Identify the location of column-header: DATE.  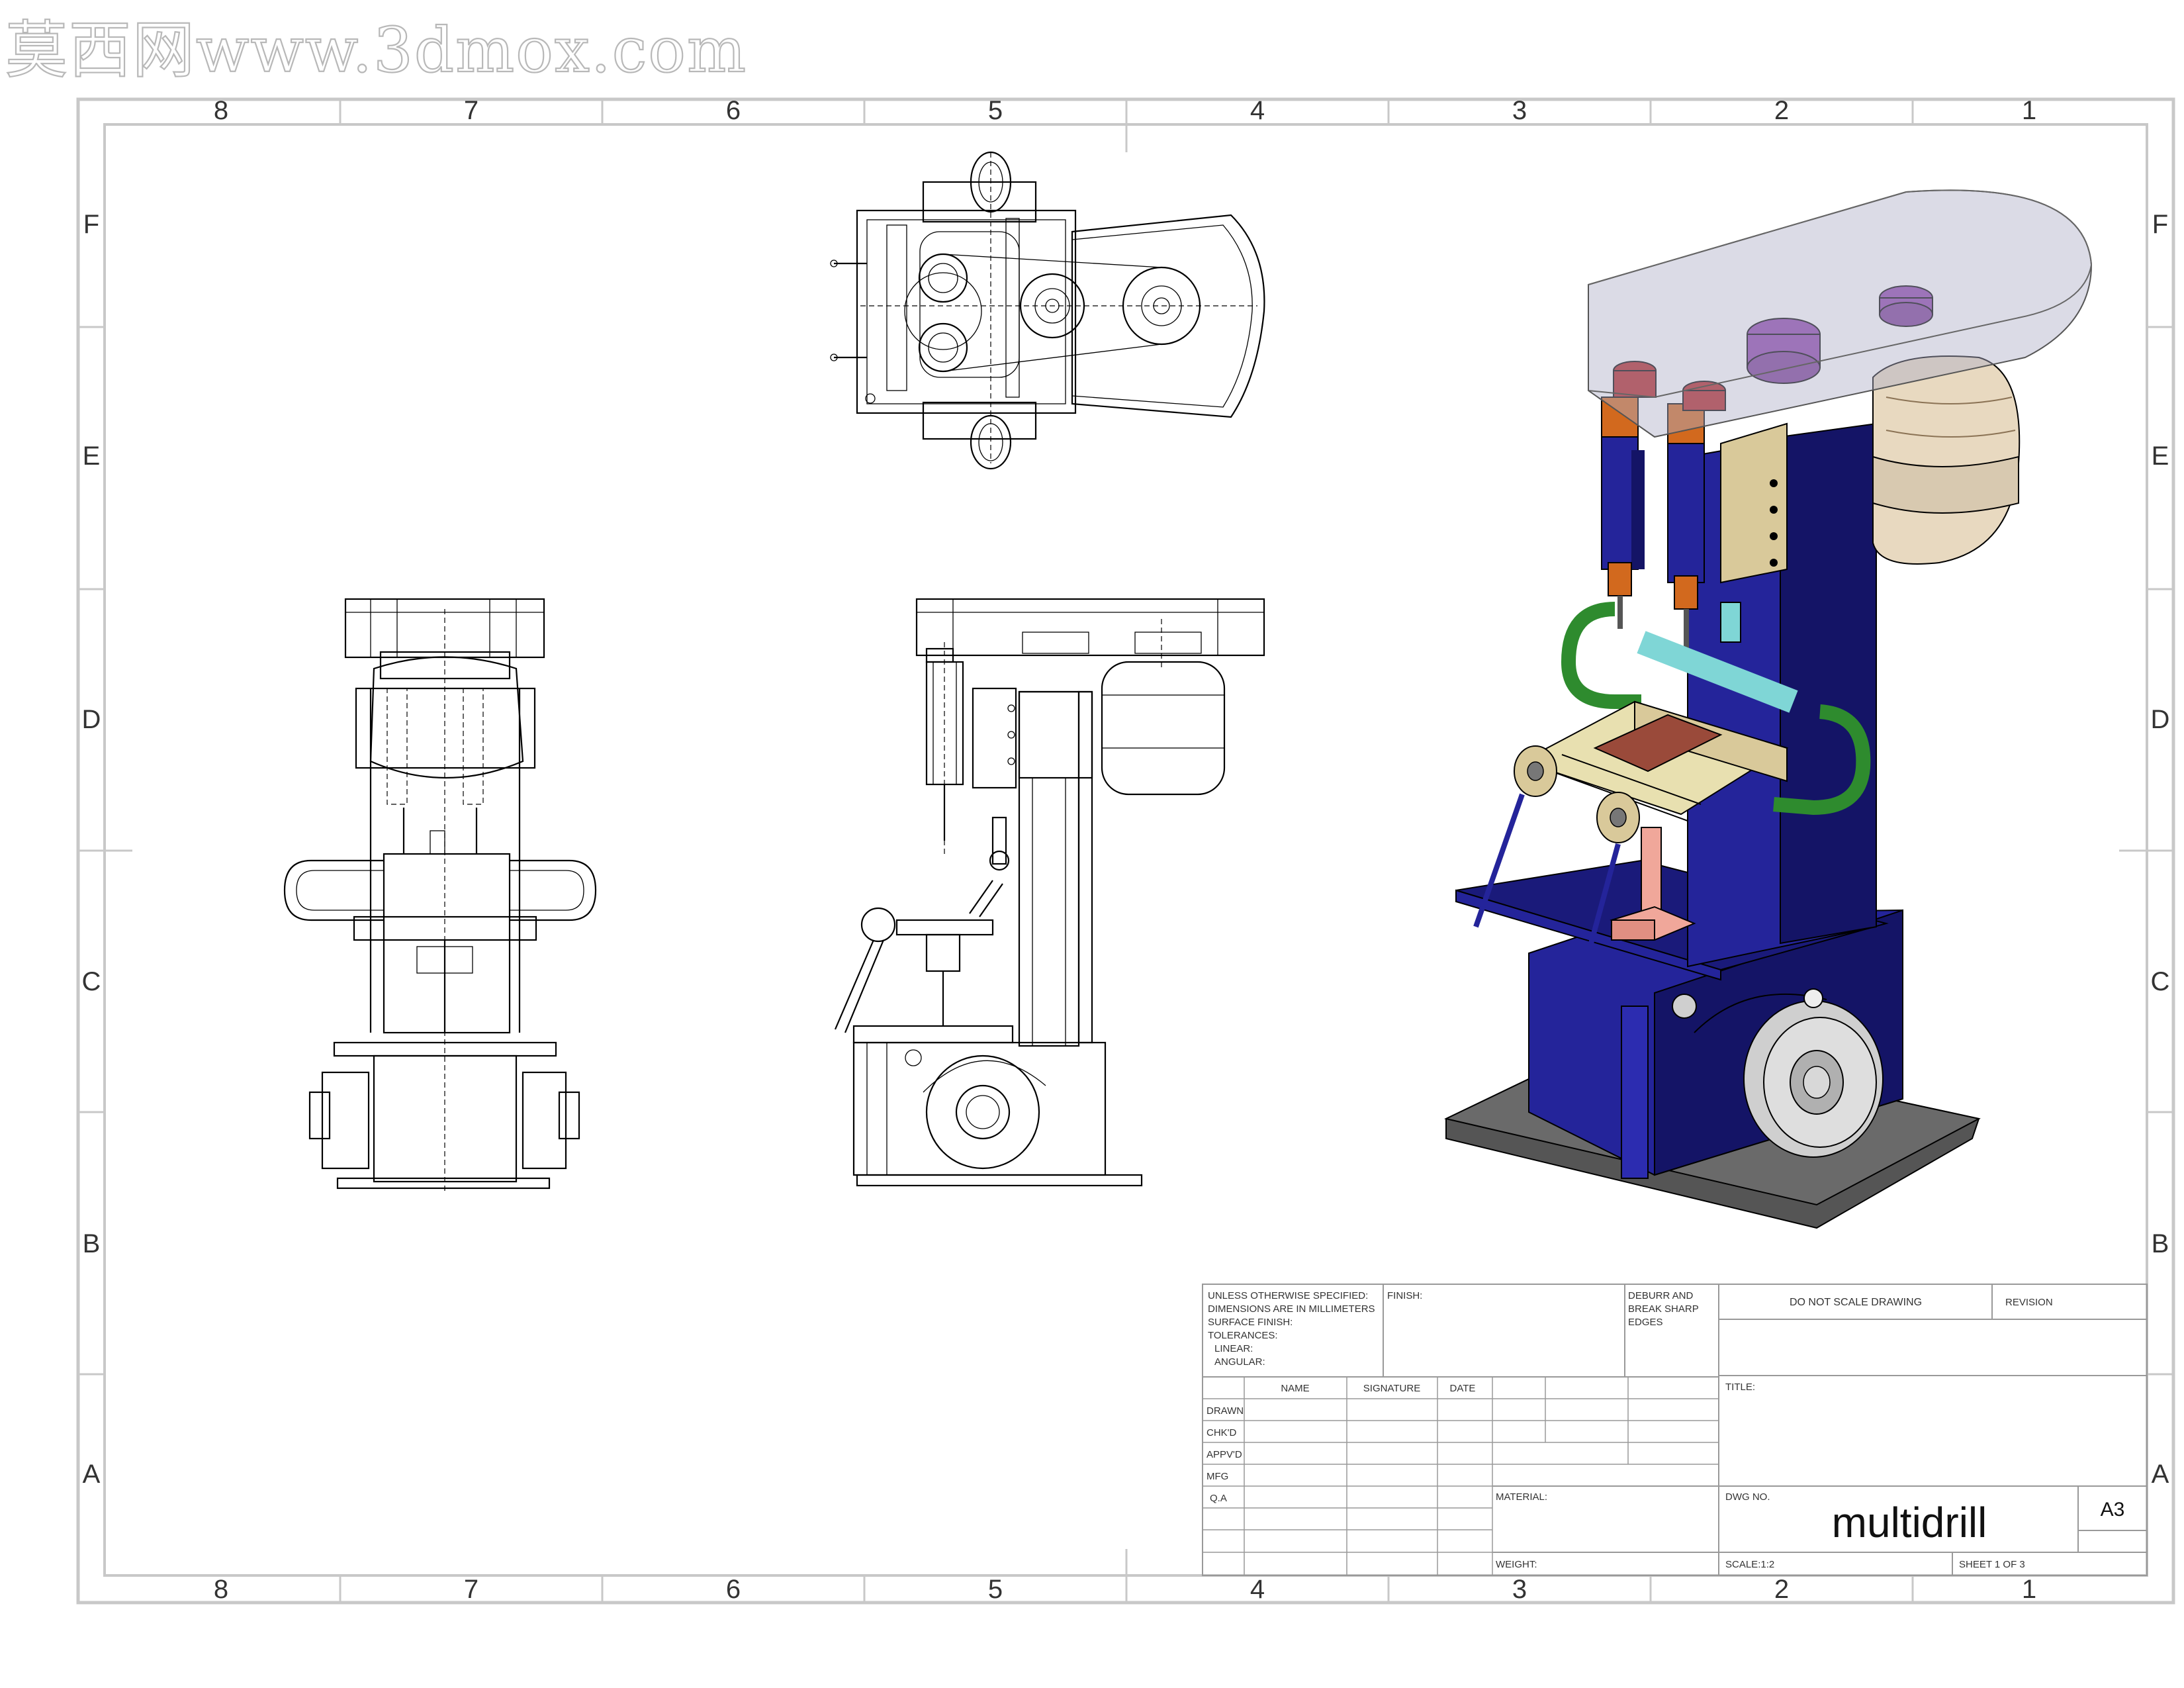
(1463, 1388).